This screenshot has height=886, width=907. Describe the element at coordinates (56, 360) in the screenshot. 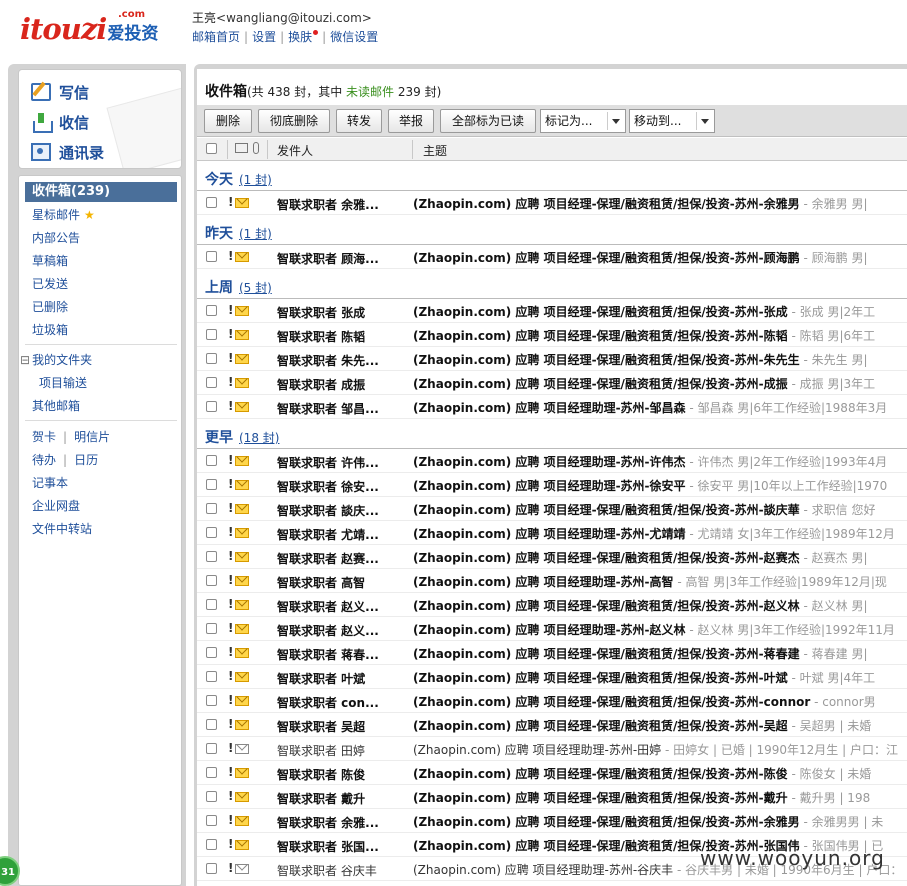

I see `nav-my-folders: ⊟ 我的文件夹` at that location.